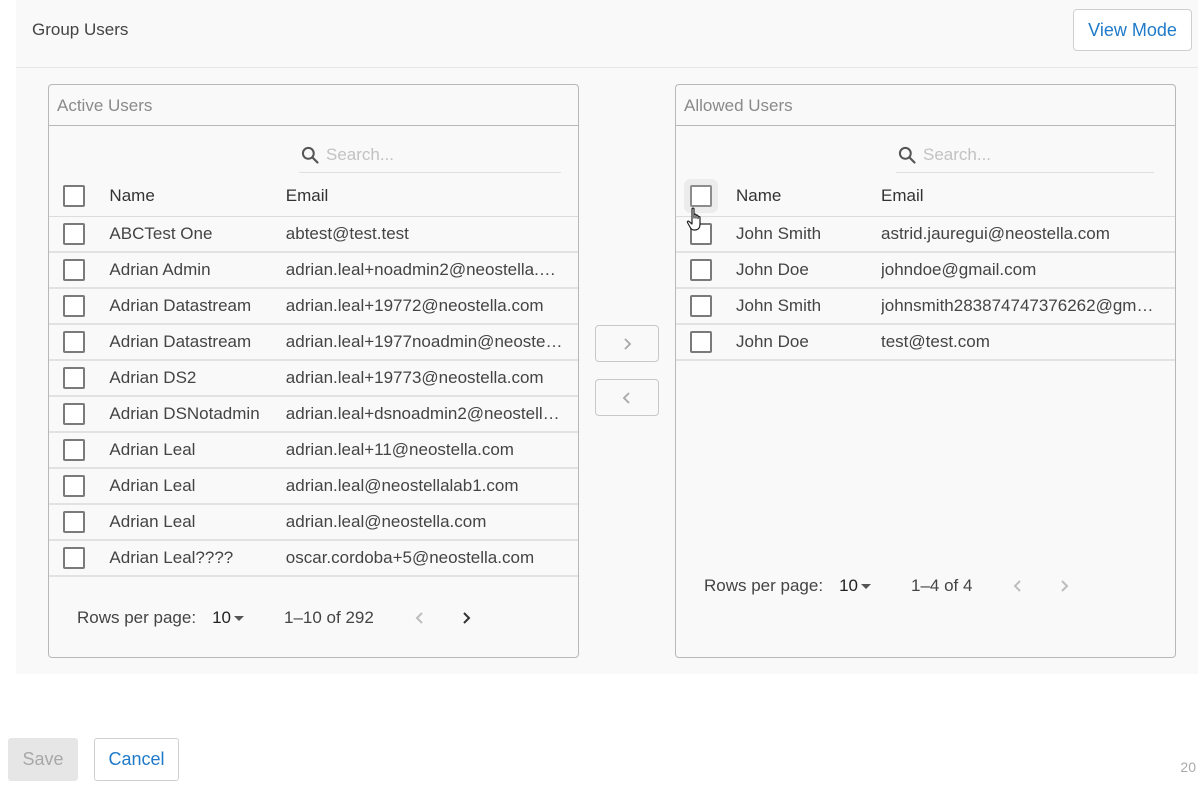  What do you see at coordinates (925, 234) in the screenshot?
I see `table-row: John Smith astrid.jauregui@neostella.com` at bounding box center [925, 234].